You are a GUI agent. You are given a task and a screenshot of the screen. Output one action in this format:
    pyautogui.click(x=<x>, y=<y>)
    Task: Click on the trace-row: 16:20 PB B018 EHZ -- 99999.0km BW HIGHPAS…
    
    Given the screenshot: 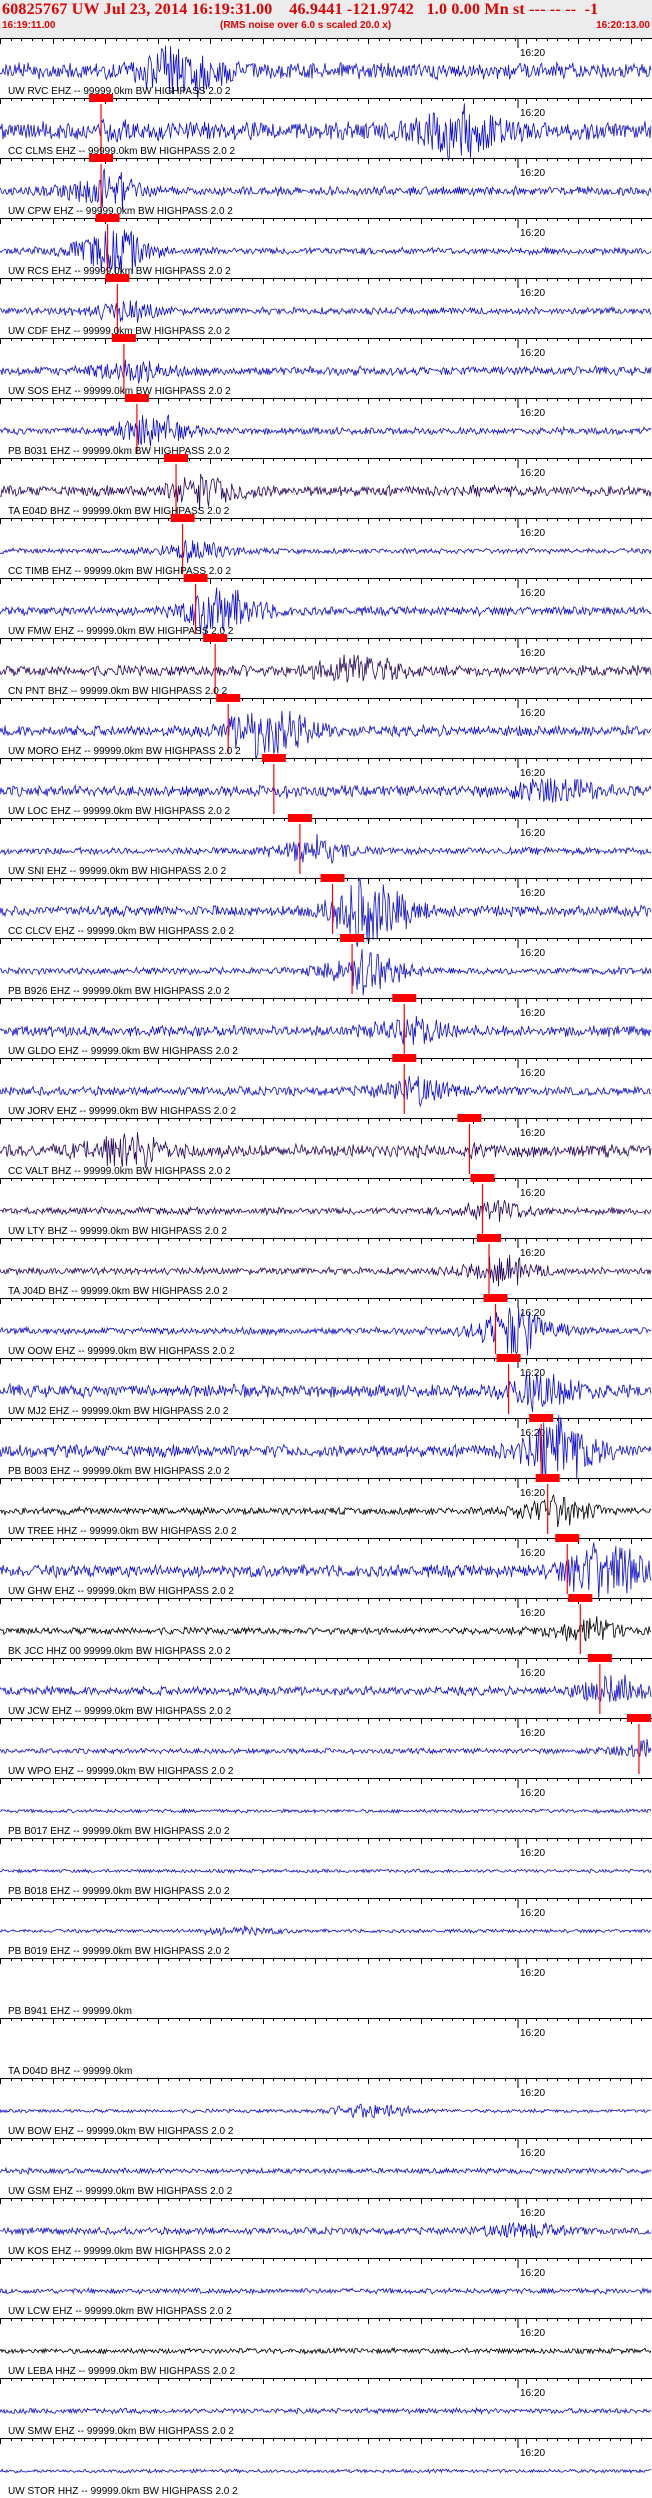 What is the action you would take?
    pyautogui.click(x=326, y=1867)
    